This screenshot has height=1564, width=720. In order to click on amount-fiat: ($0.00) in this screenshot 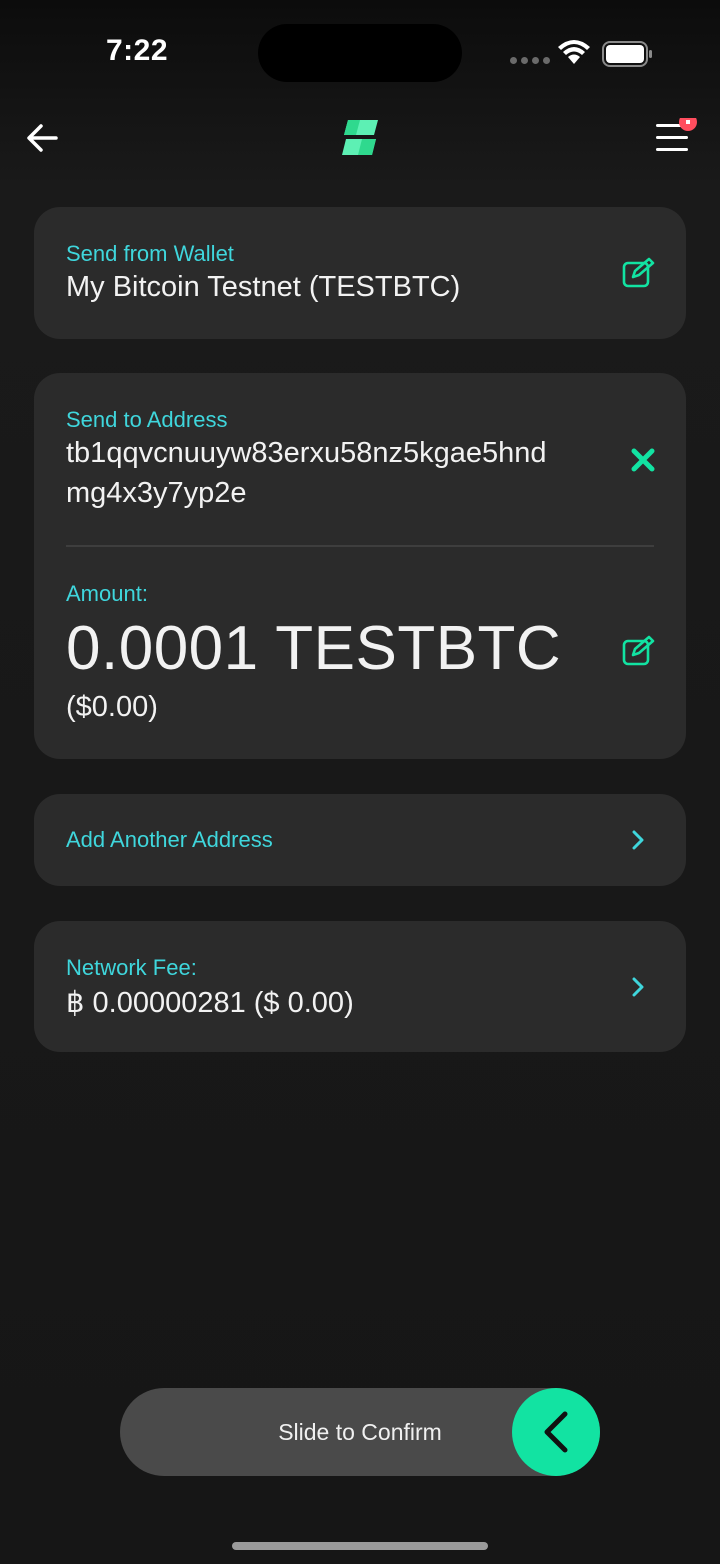, I will do `click(112, 707)`.